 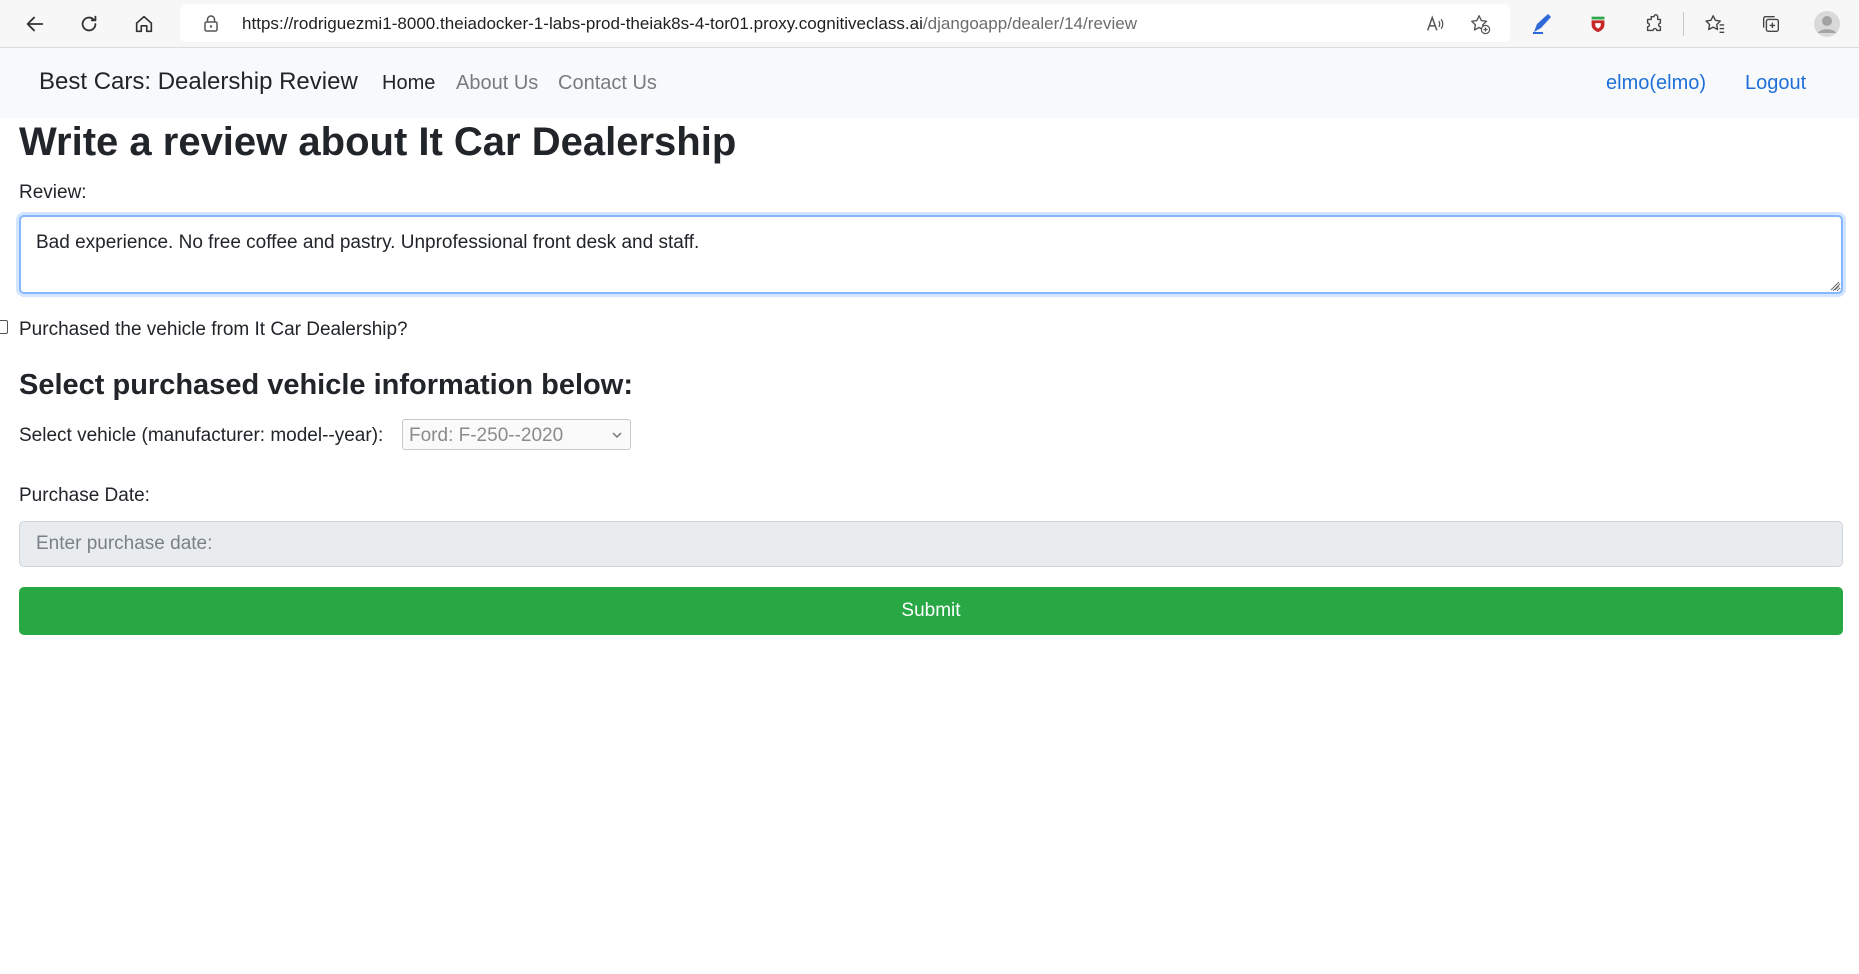 What do you see at coordinates (1654, 24) in the screenshot?
I see `extensions-icon` at bounding box center [1654, 24].